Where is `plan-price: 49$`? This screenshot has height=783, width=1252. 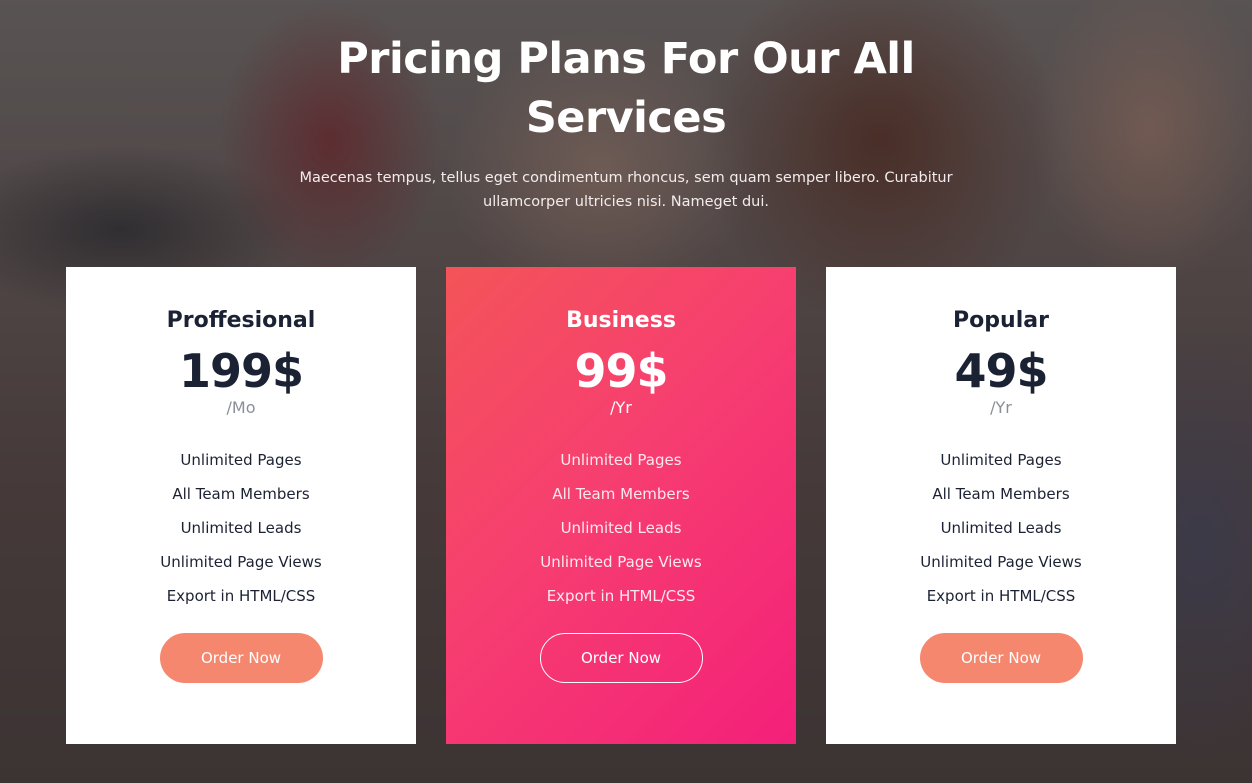
plan-price: 49$ is located at coordinates (1001, 371).